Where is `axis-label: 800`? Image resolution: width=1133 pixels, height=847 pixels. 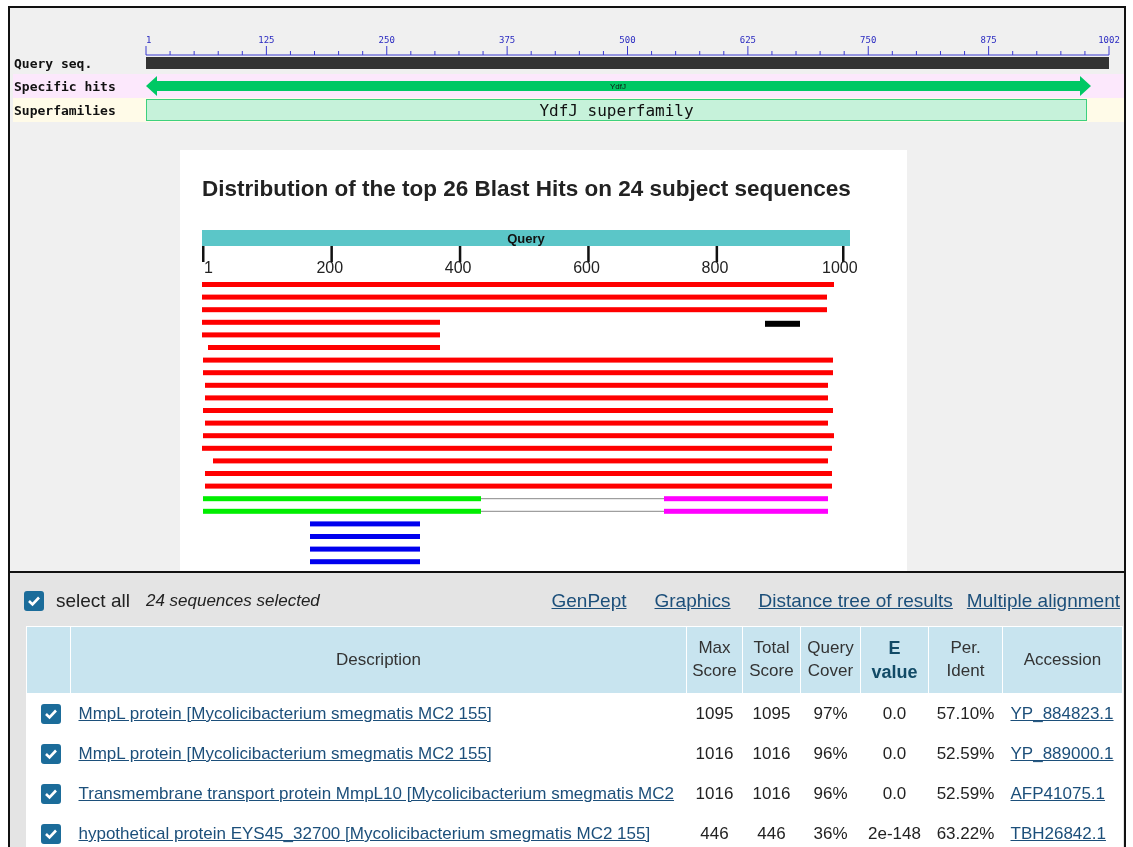 axis-label: 800 is located at coordinates (715, 268).